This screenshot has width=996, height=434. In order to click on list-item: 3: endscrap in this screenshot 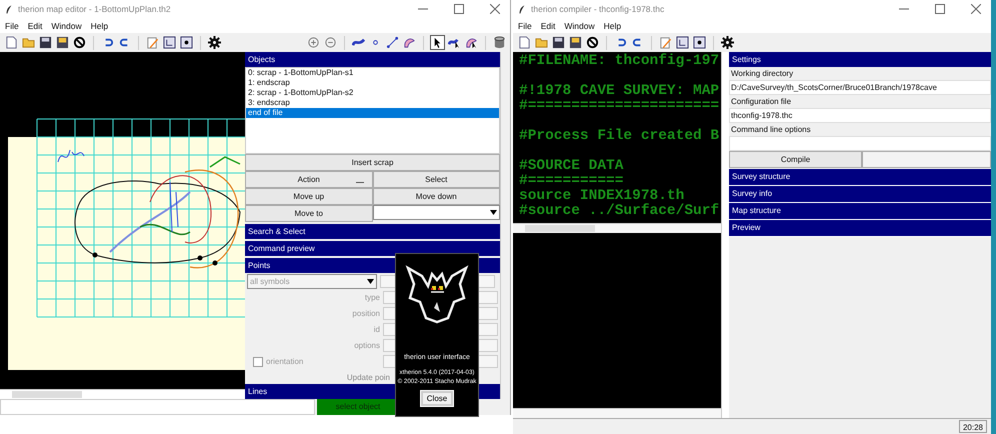, I will do `click(372, 103)`.